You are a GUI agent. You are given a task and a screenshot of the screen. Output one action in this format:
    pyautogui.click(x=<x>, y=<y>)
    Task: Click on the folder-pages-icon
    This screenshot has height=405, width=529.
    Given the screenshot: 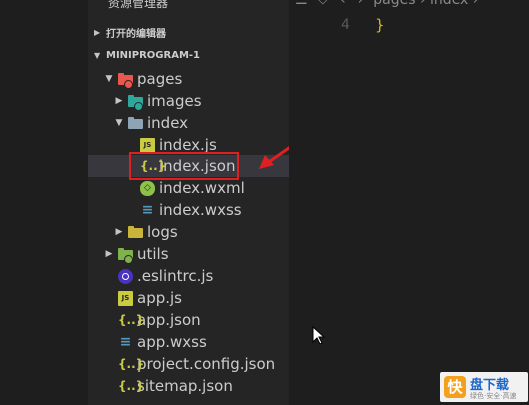 What is the action you would take?
    pyautogui.click(x=125, y=80)
    